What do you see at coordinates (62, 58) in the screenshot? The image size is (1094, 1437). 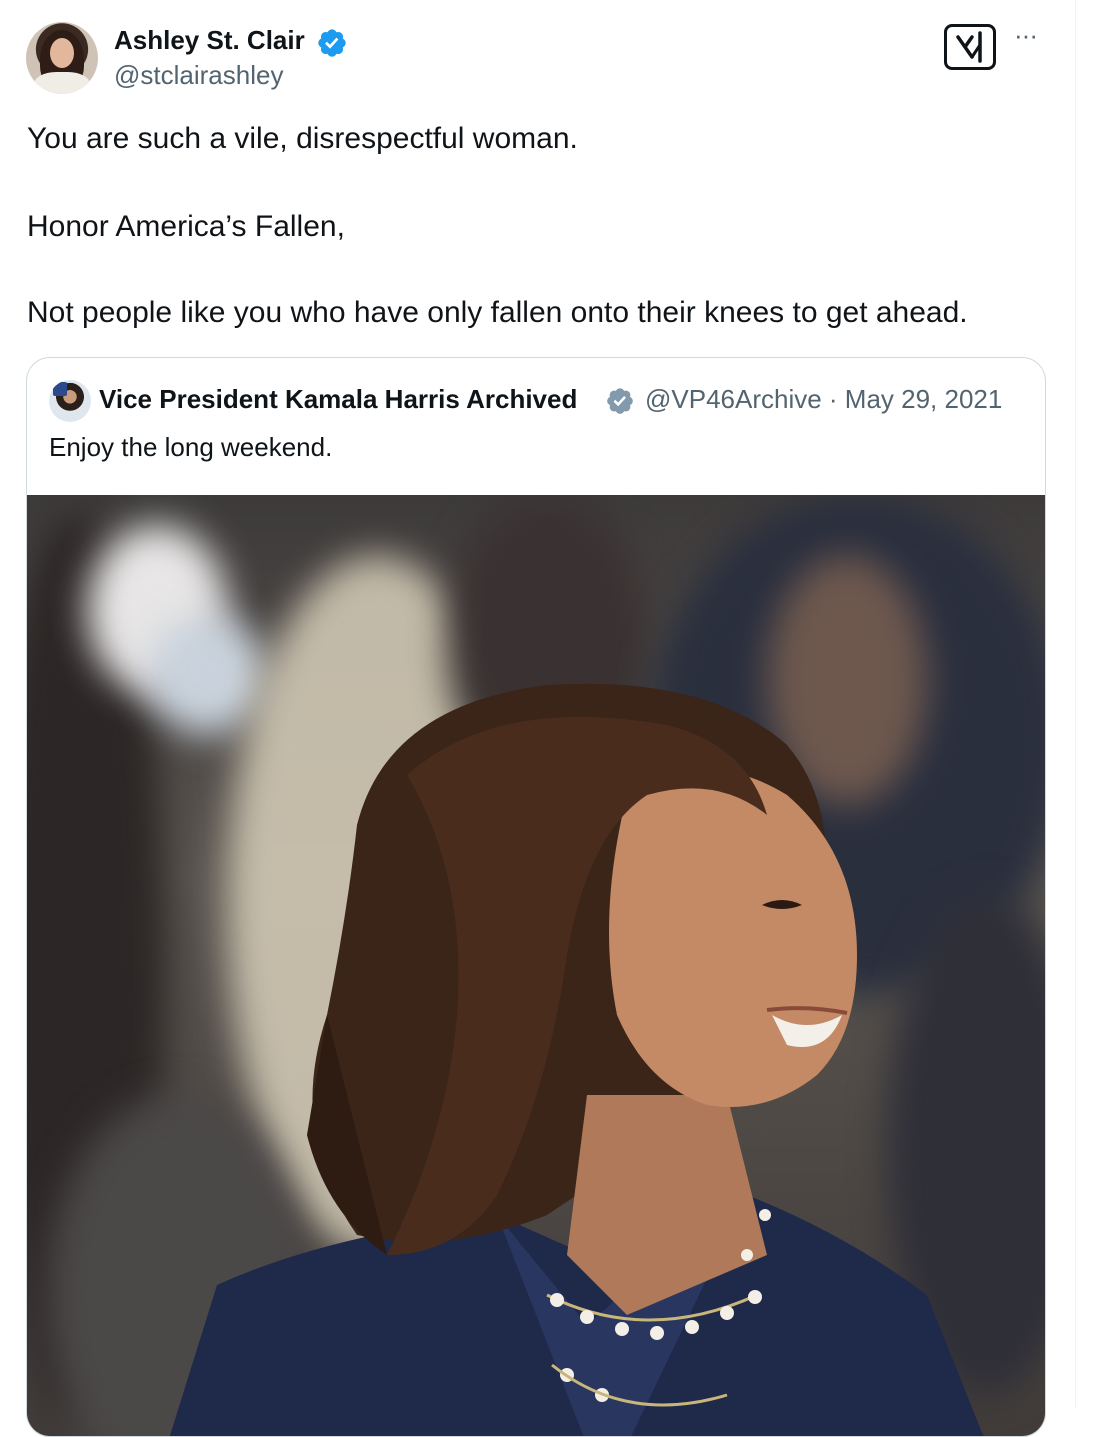 I see `author-avatar` at bounding box center [62, 58].